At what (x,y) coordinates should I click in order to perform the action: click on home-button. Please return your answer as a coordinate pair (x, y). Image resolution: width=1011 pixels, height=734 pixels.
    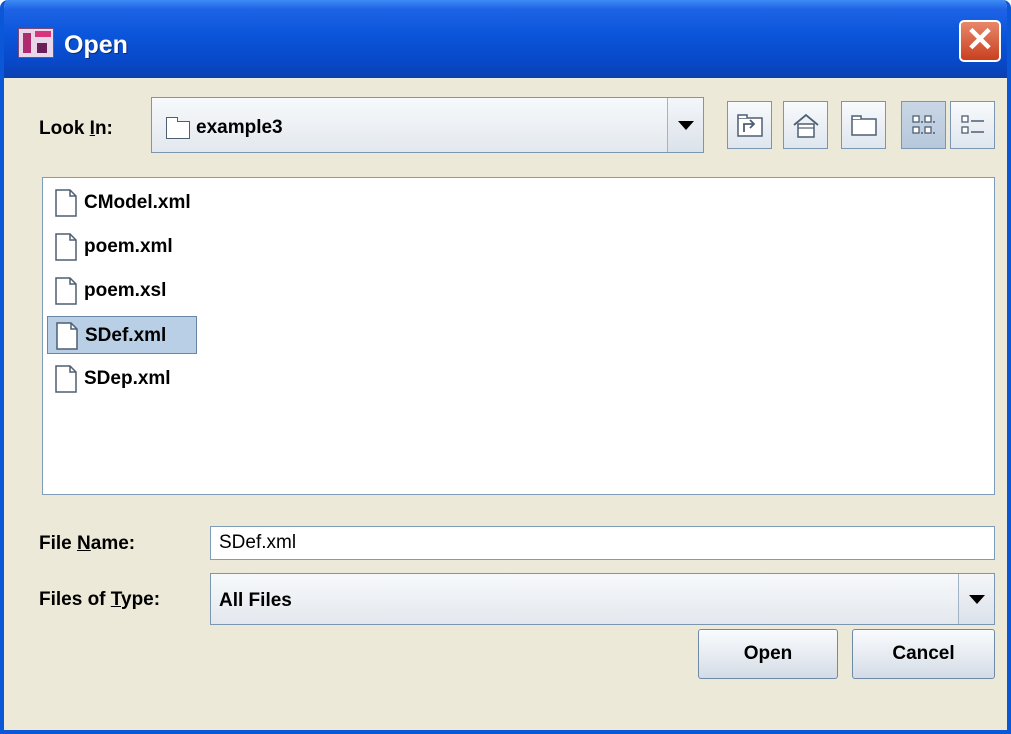
    Looking at the image, I should click on (805, 125).